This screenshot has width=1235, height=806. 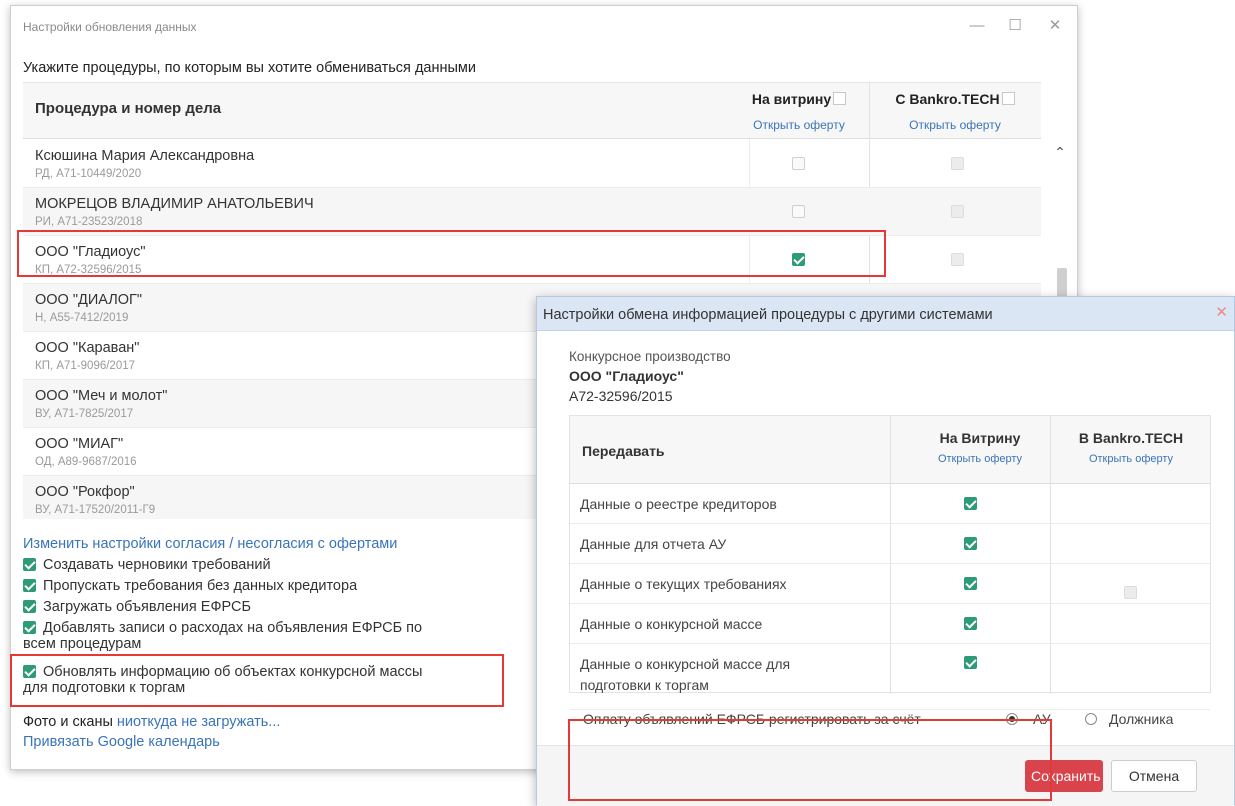 I want to click on procedure-name: ООО "Гладиоус", so click(x=90, y=252).